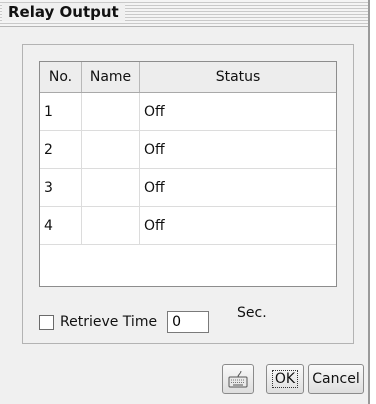 Image resolution: width=376 pixels, height=404 pixels. Describe the element at coordinates (61, 149) in the screenshot. I see `cell-no: 2` at that location.